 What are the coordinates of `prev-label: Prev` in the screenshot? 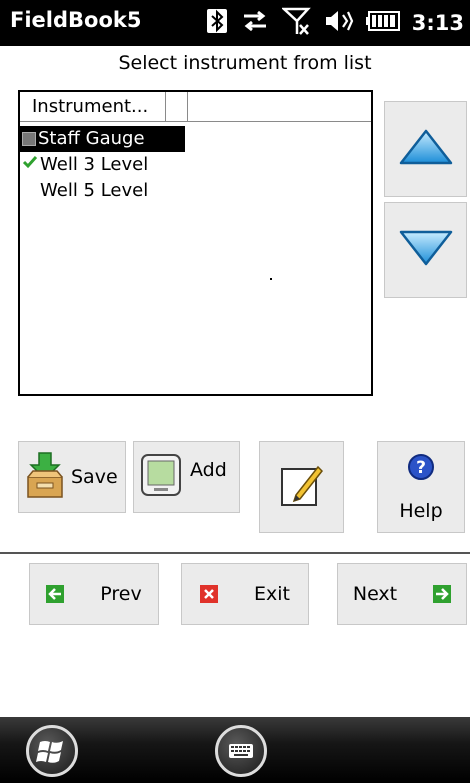 It's located at (121, 594).